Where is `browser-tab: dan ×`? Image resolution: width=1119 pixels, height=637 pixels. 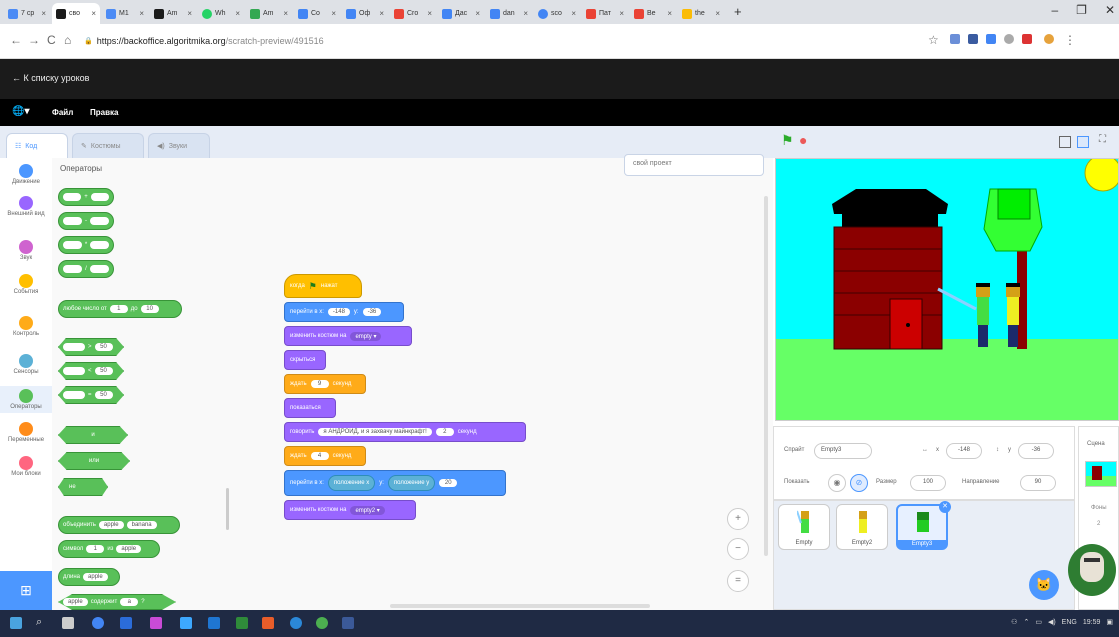
browser-tab: dan × is located at coordinates (509, 13).